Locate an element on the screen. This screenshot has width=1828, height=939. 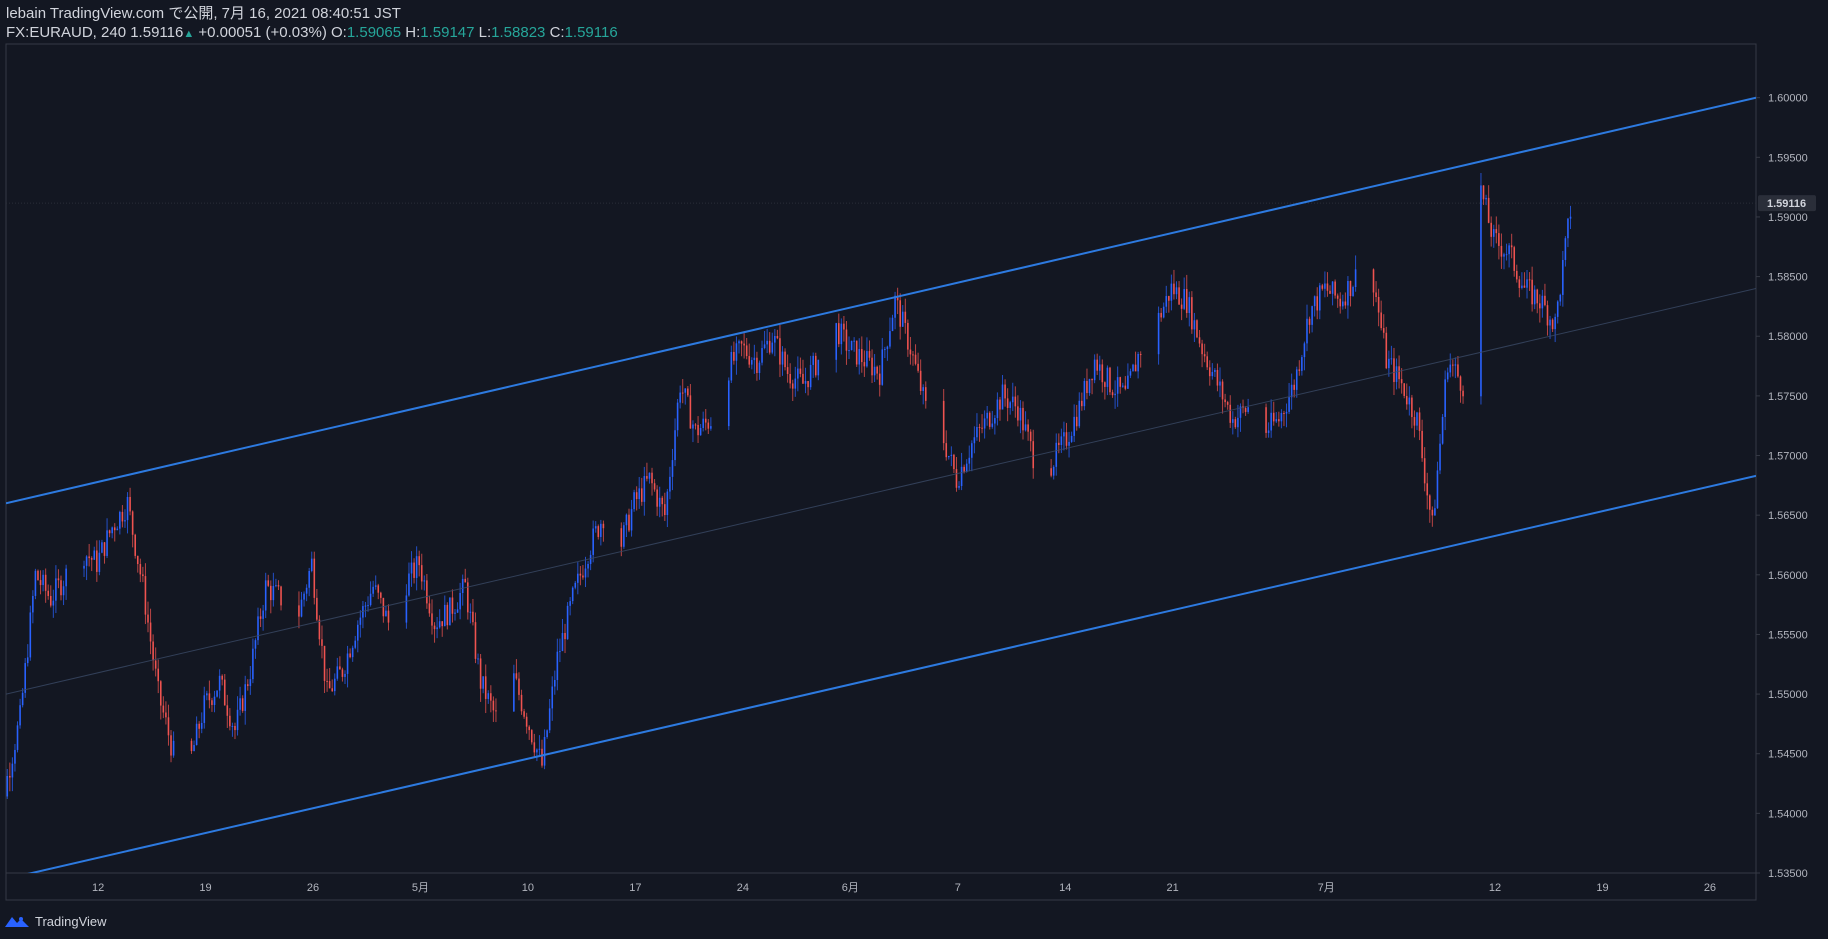
price-tick-label: 1.59500 is located at coordinates (1788, 158).